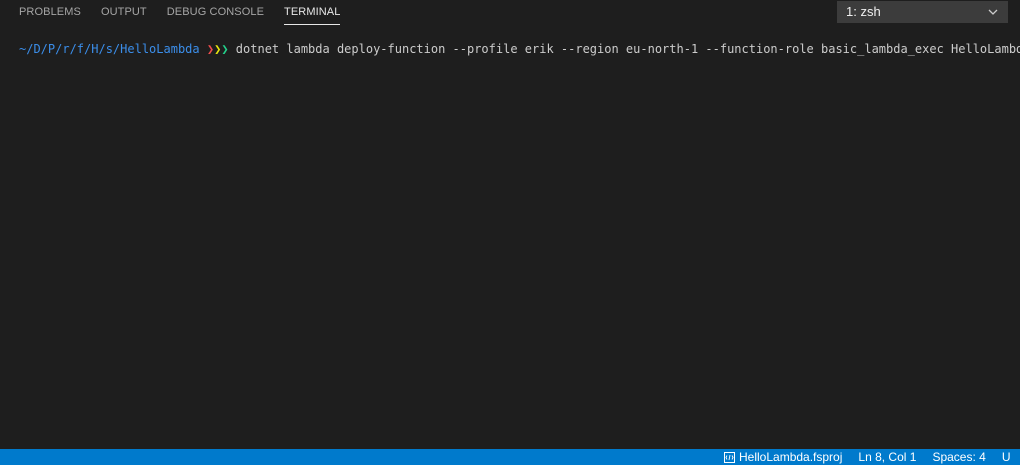 The height and width of the screenshot is (465, 1020). I want to click on tab-output: OUTPUT, so click(124, 12).